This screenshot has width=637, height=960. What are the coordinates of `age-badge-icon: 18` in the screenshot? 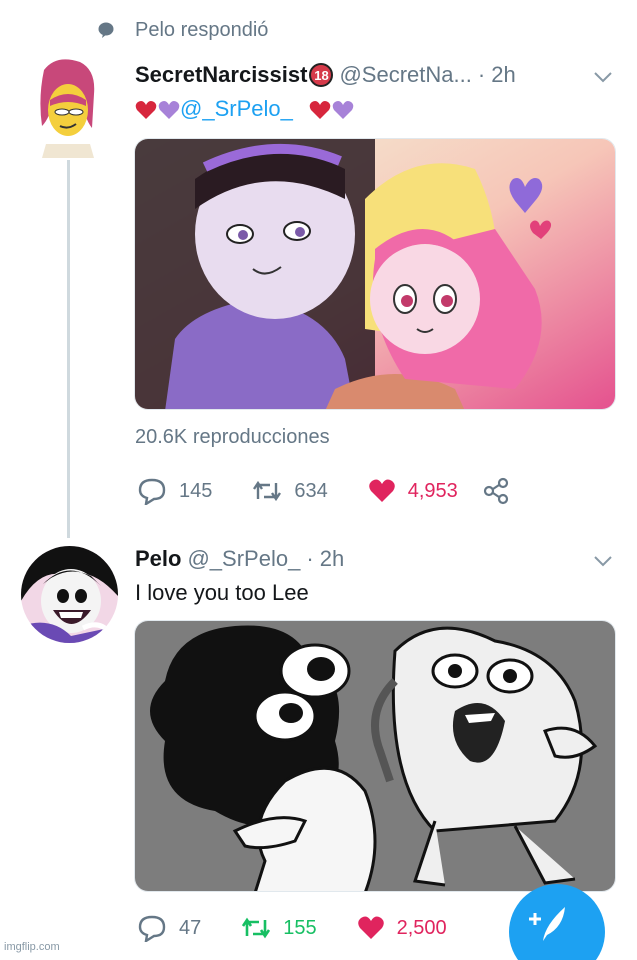 It's located at (321, 75).